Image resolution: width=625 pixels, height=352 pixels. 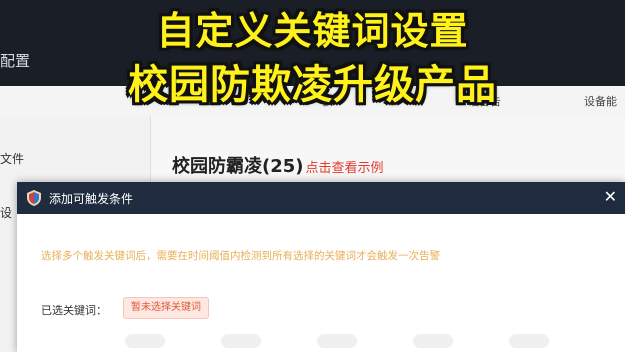 What do you see at coordinates (91, 199) in the screenshot?
I see `dialog-title: 添加可触发条件` at bounding box center [91, 199].